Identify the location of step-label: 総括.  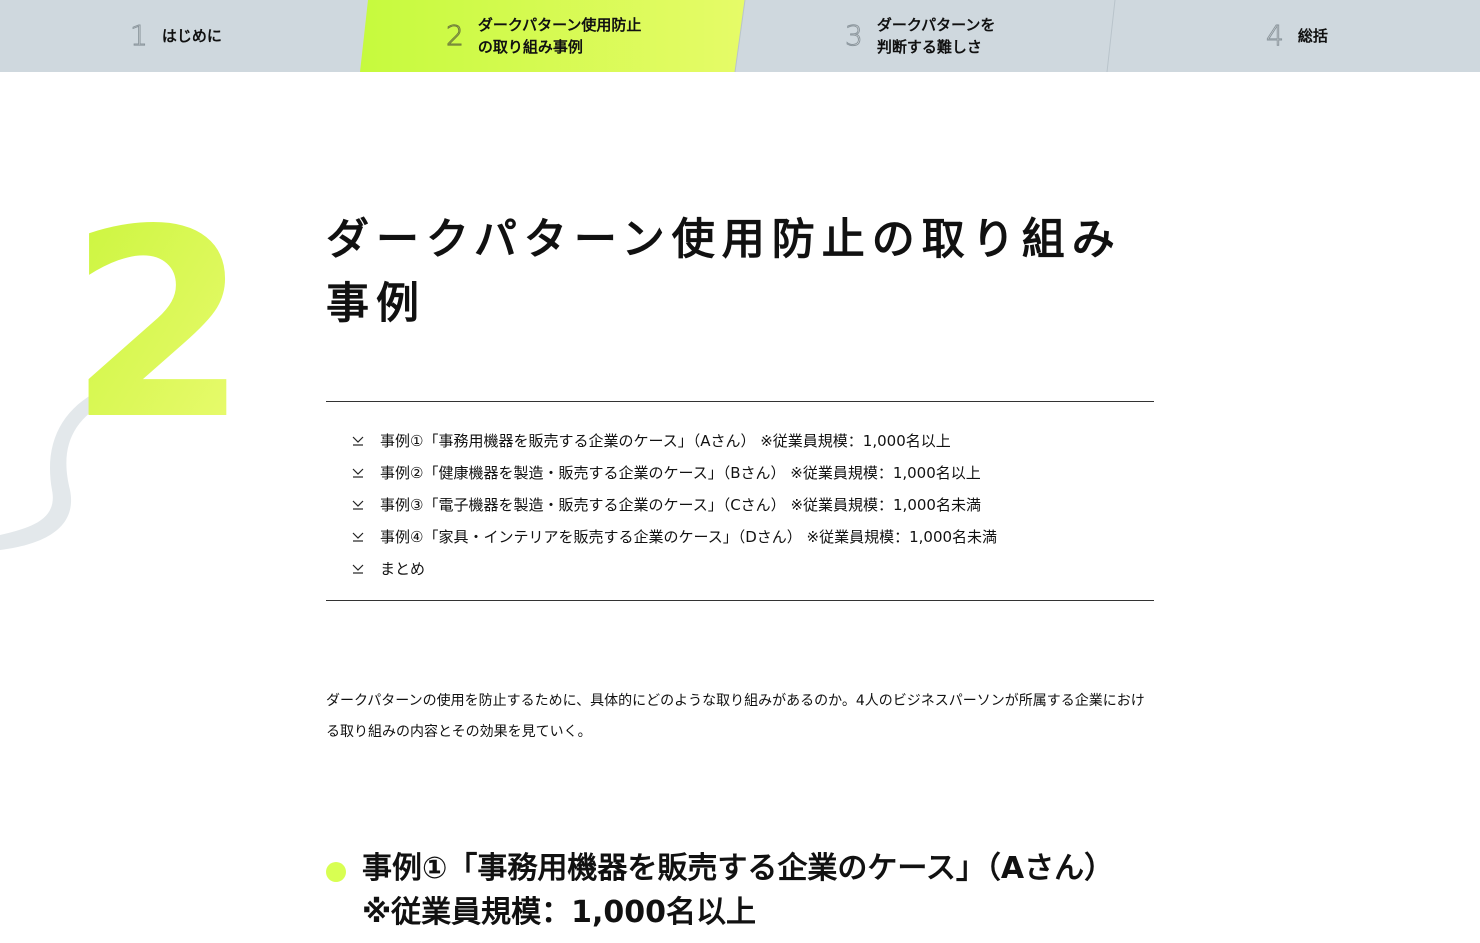
(1312, 36).